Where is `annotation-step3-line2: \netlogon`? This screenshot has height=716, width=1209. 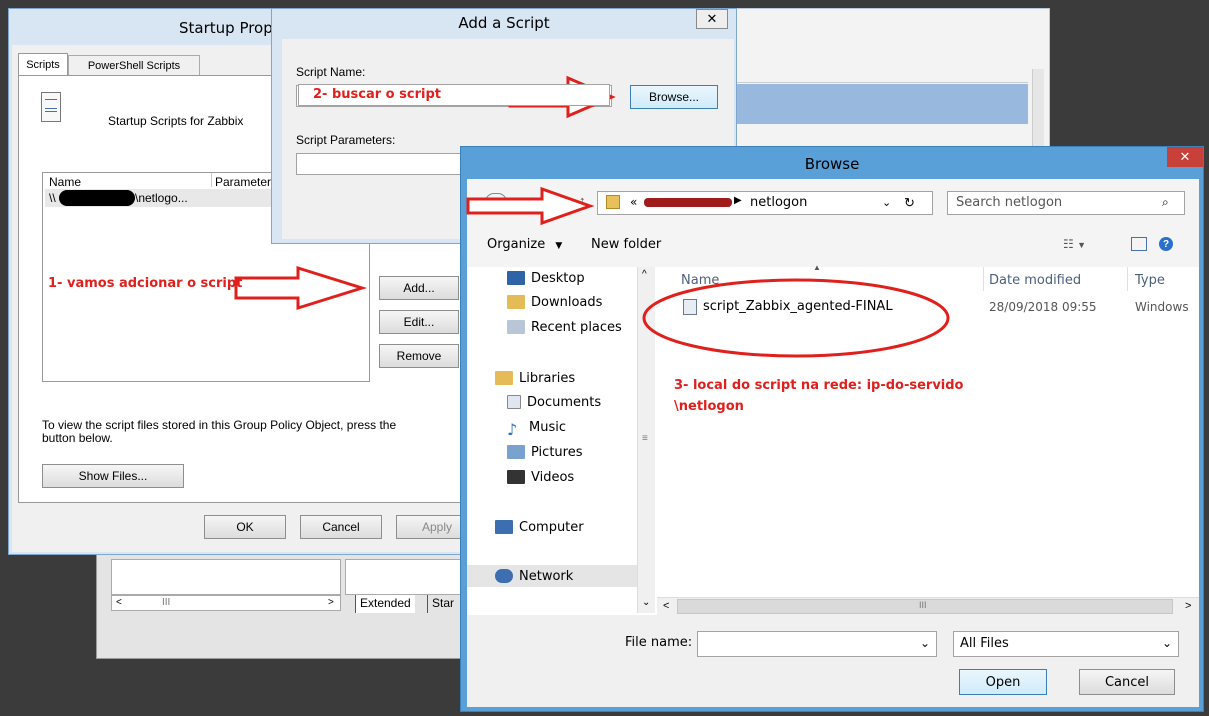 annotation-step3-line2: \netlogon is located at coordinates (709, 406).